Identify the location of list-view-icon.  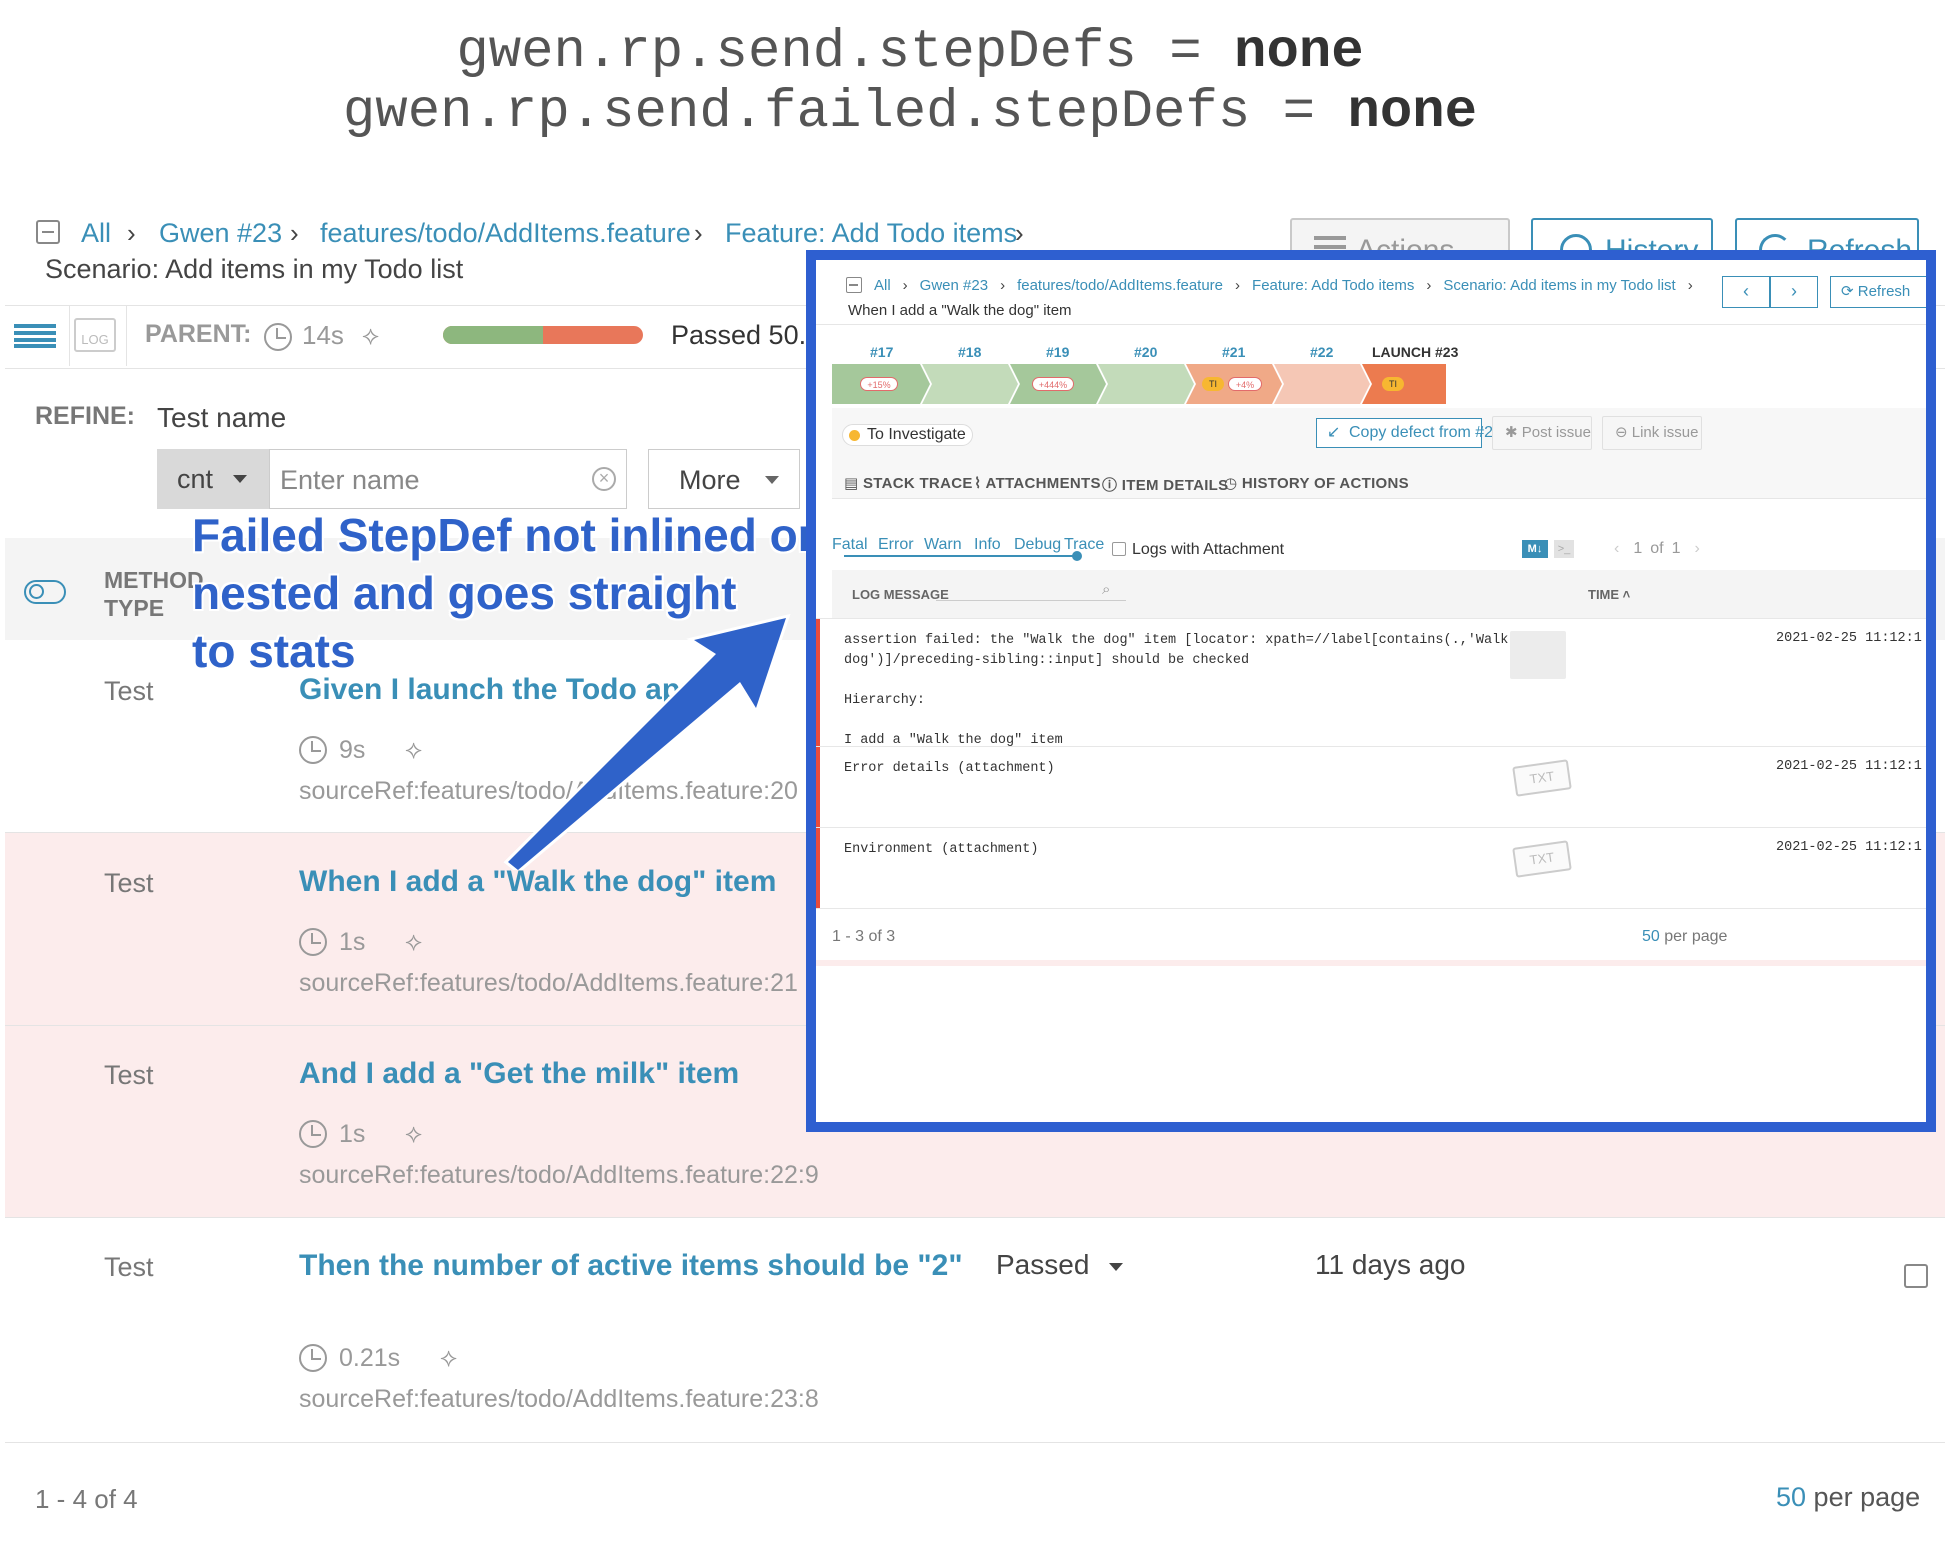
(35, 336).